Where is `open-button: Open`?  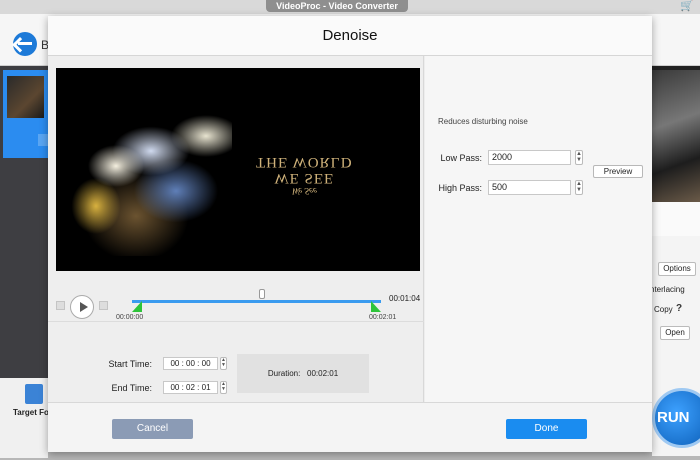
open-button: Open is located at coordinates (675, 333).